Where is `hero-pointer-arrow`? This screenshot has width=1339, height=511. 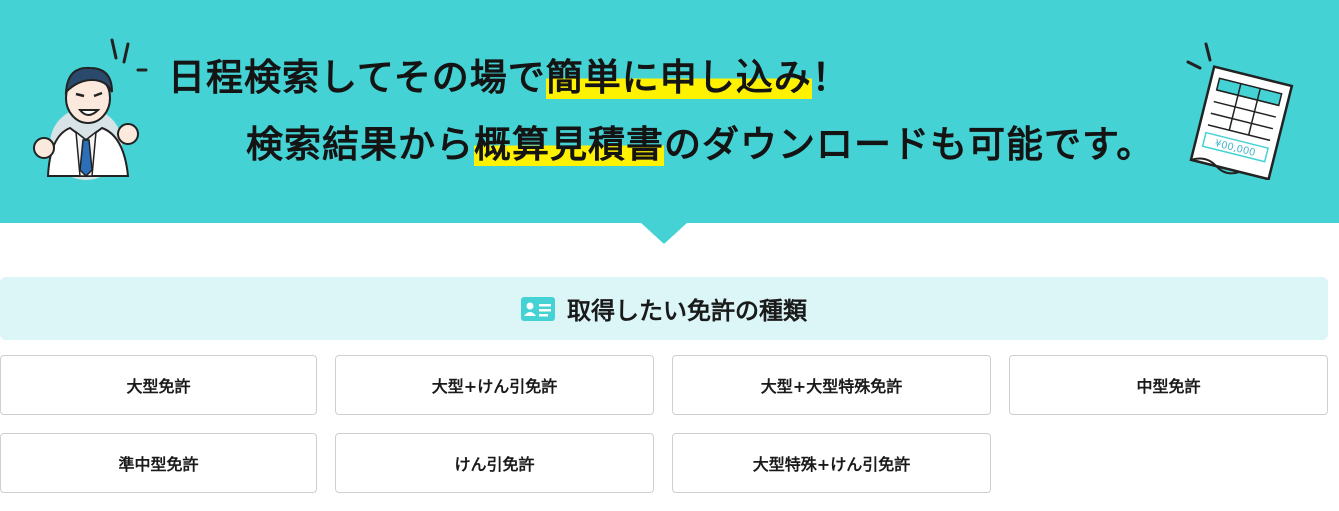 hero-pointer-arrow is located at coordinates (664, 233).